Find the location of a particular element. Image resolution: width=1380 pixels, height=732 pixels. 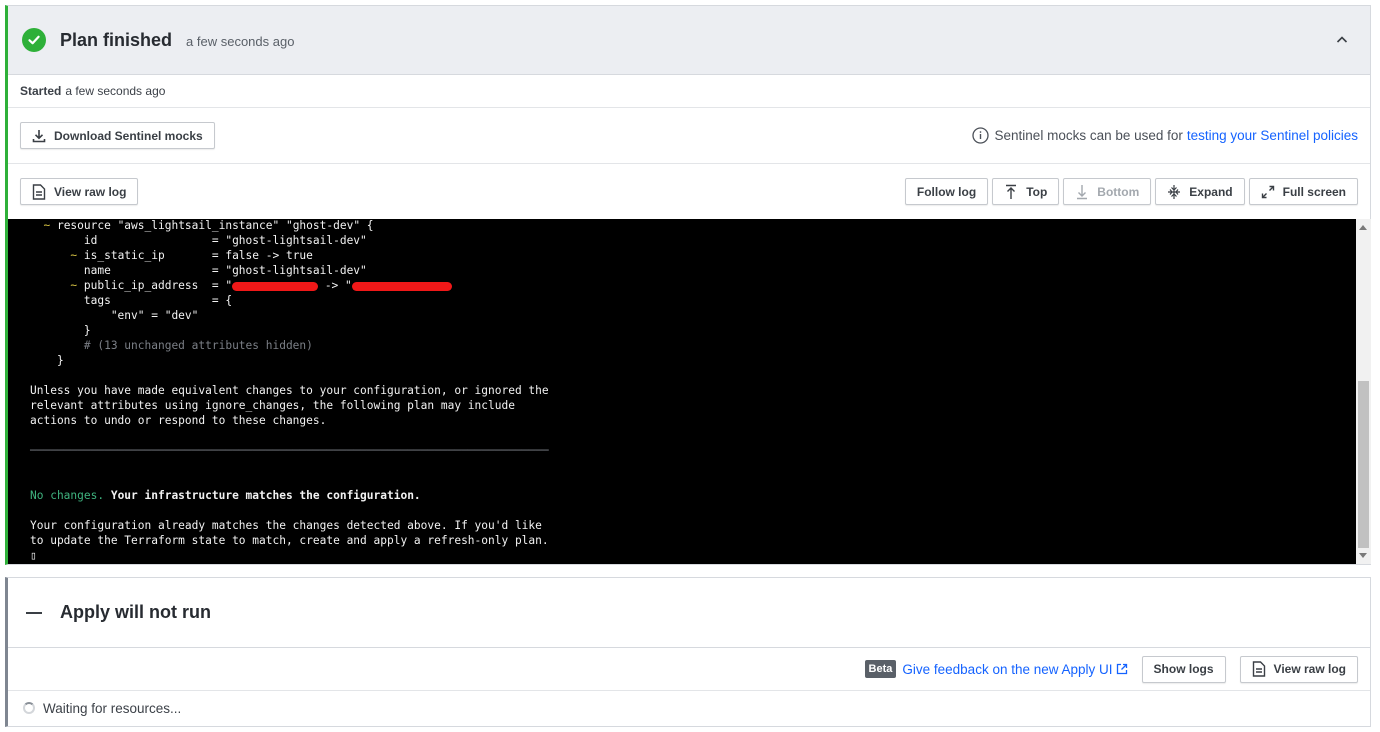

feedback-link: Give feedback on the new Apply UI is located at coordinates (1014, 669).